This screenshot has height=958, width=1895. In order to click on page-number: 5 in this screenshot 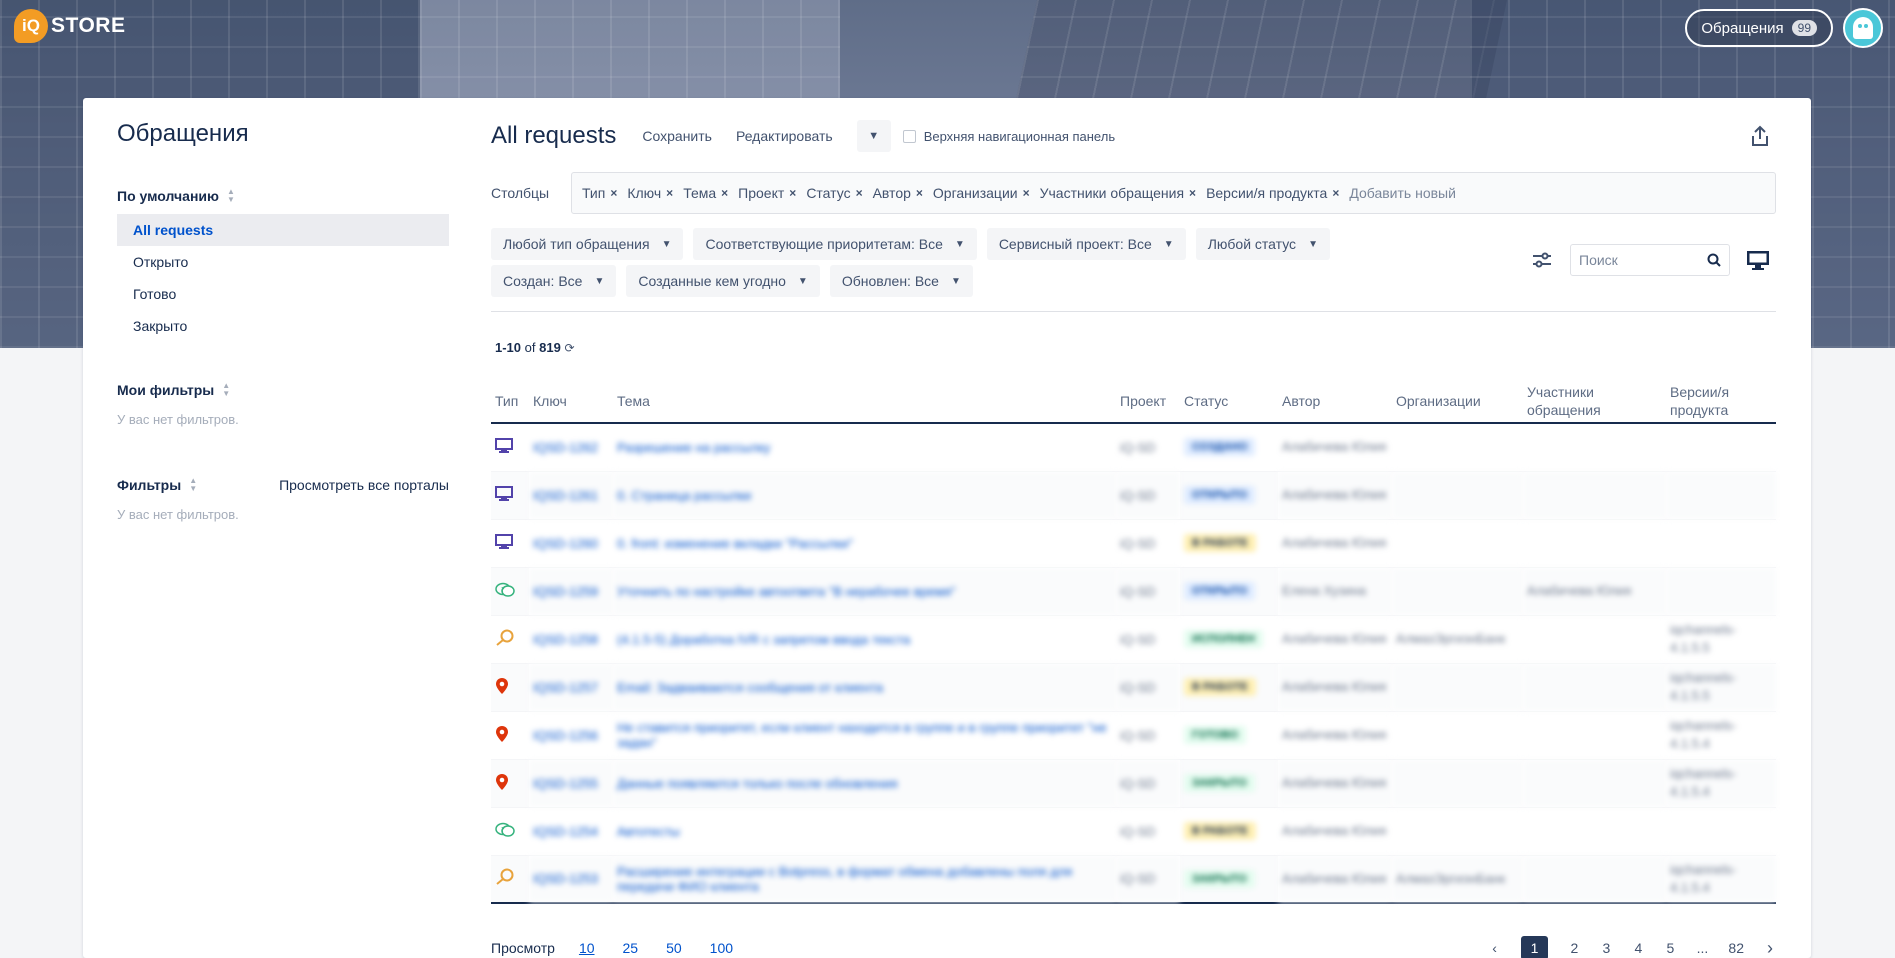, I will do `click(1670, 948)`.